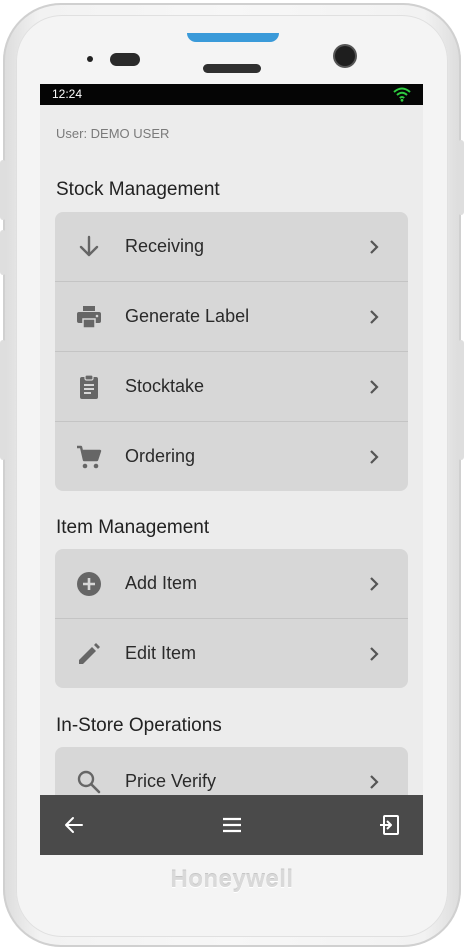 Image resolution: width=464 pixels, height=950 pixels. I want to click on menu-item-generate-label: Generate Label, so click(231, 316).